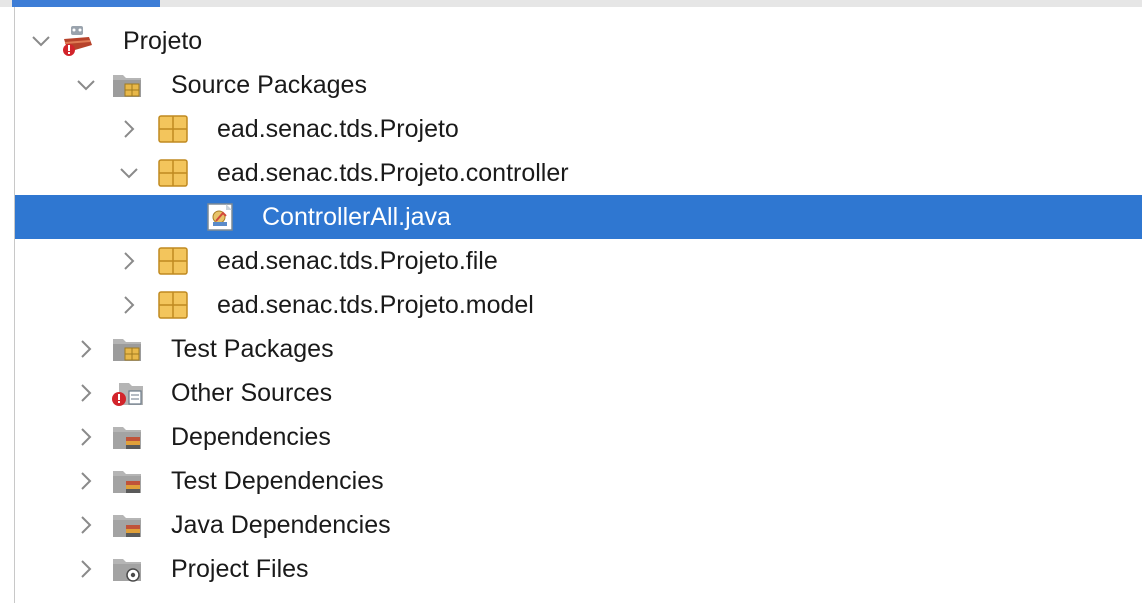  Describe the element at coordinates (357, 261) in the screenshot. I see `tree-node-label: ead.senac.tds.Projeto.file` at that location.